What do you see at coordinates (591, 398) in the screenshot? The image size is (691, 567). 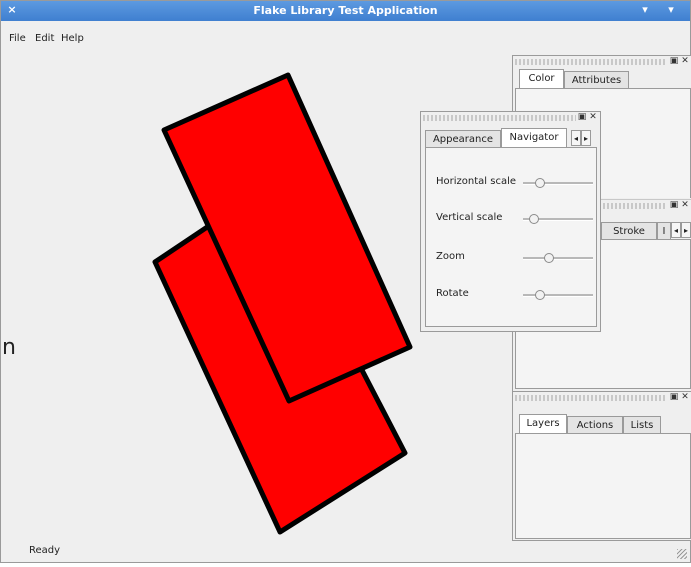 I see `layers-dock-handle` at bounding box center [591, 398].